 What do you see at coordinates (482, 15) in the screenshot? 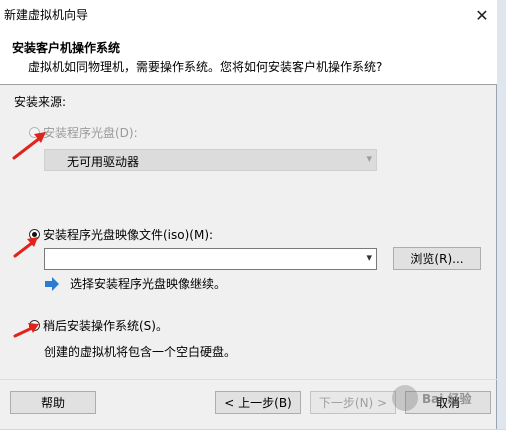
I see `close-icon: ✕` at bounding box center [482, 15].